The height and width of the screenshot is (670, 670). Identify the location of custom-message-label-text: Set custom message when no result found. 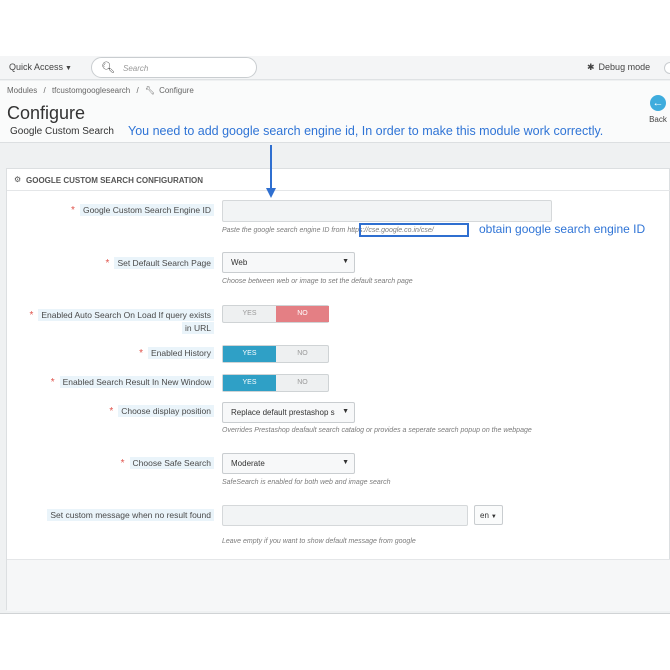
(130, 515).